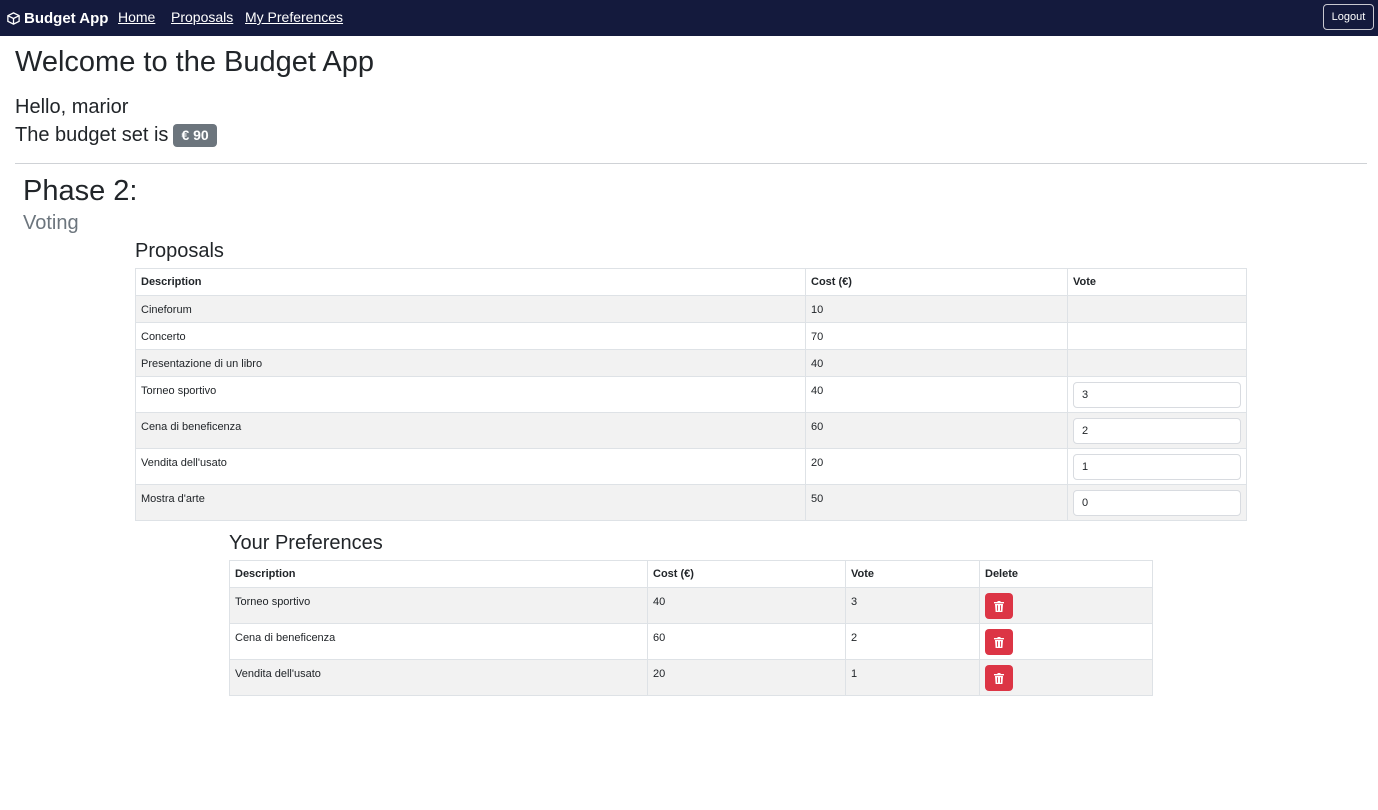 This screenshot has width=1378, height=810. Describe the element at coordinates (163, 337) in the screenshot. I see `proposal-description: Concerto` at that location.